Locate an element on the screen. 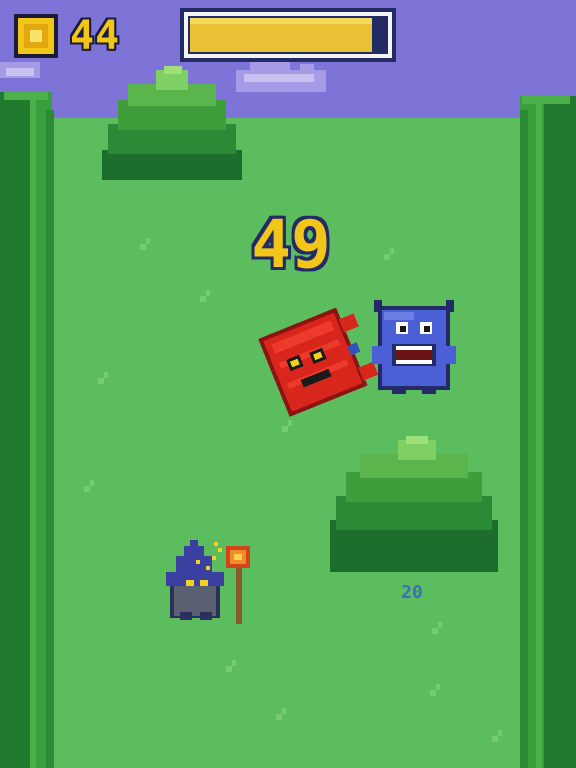 The width and height of the screenshot is (576, 768). energy-bar is located at coordinates (288, 35).